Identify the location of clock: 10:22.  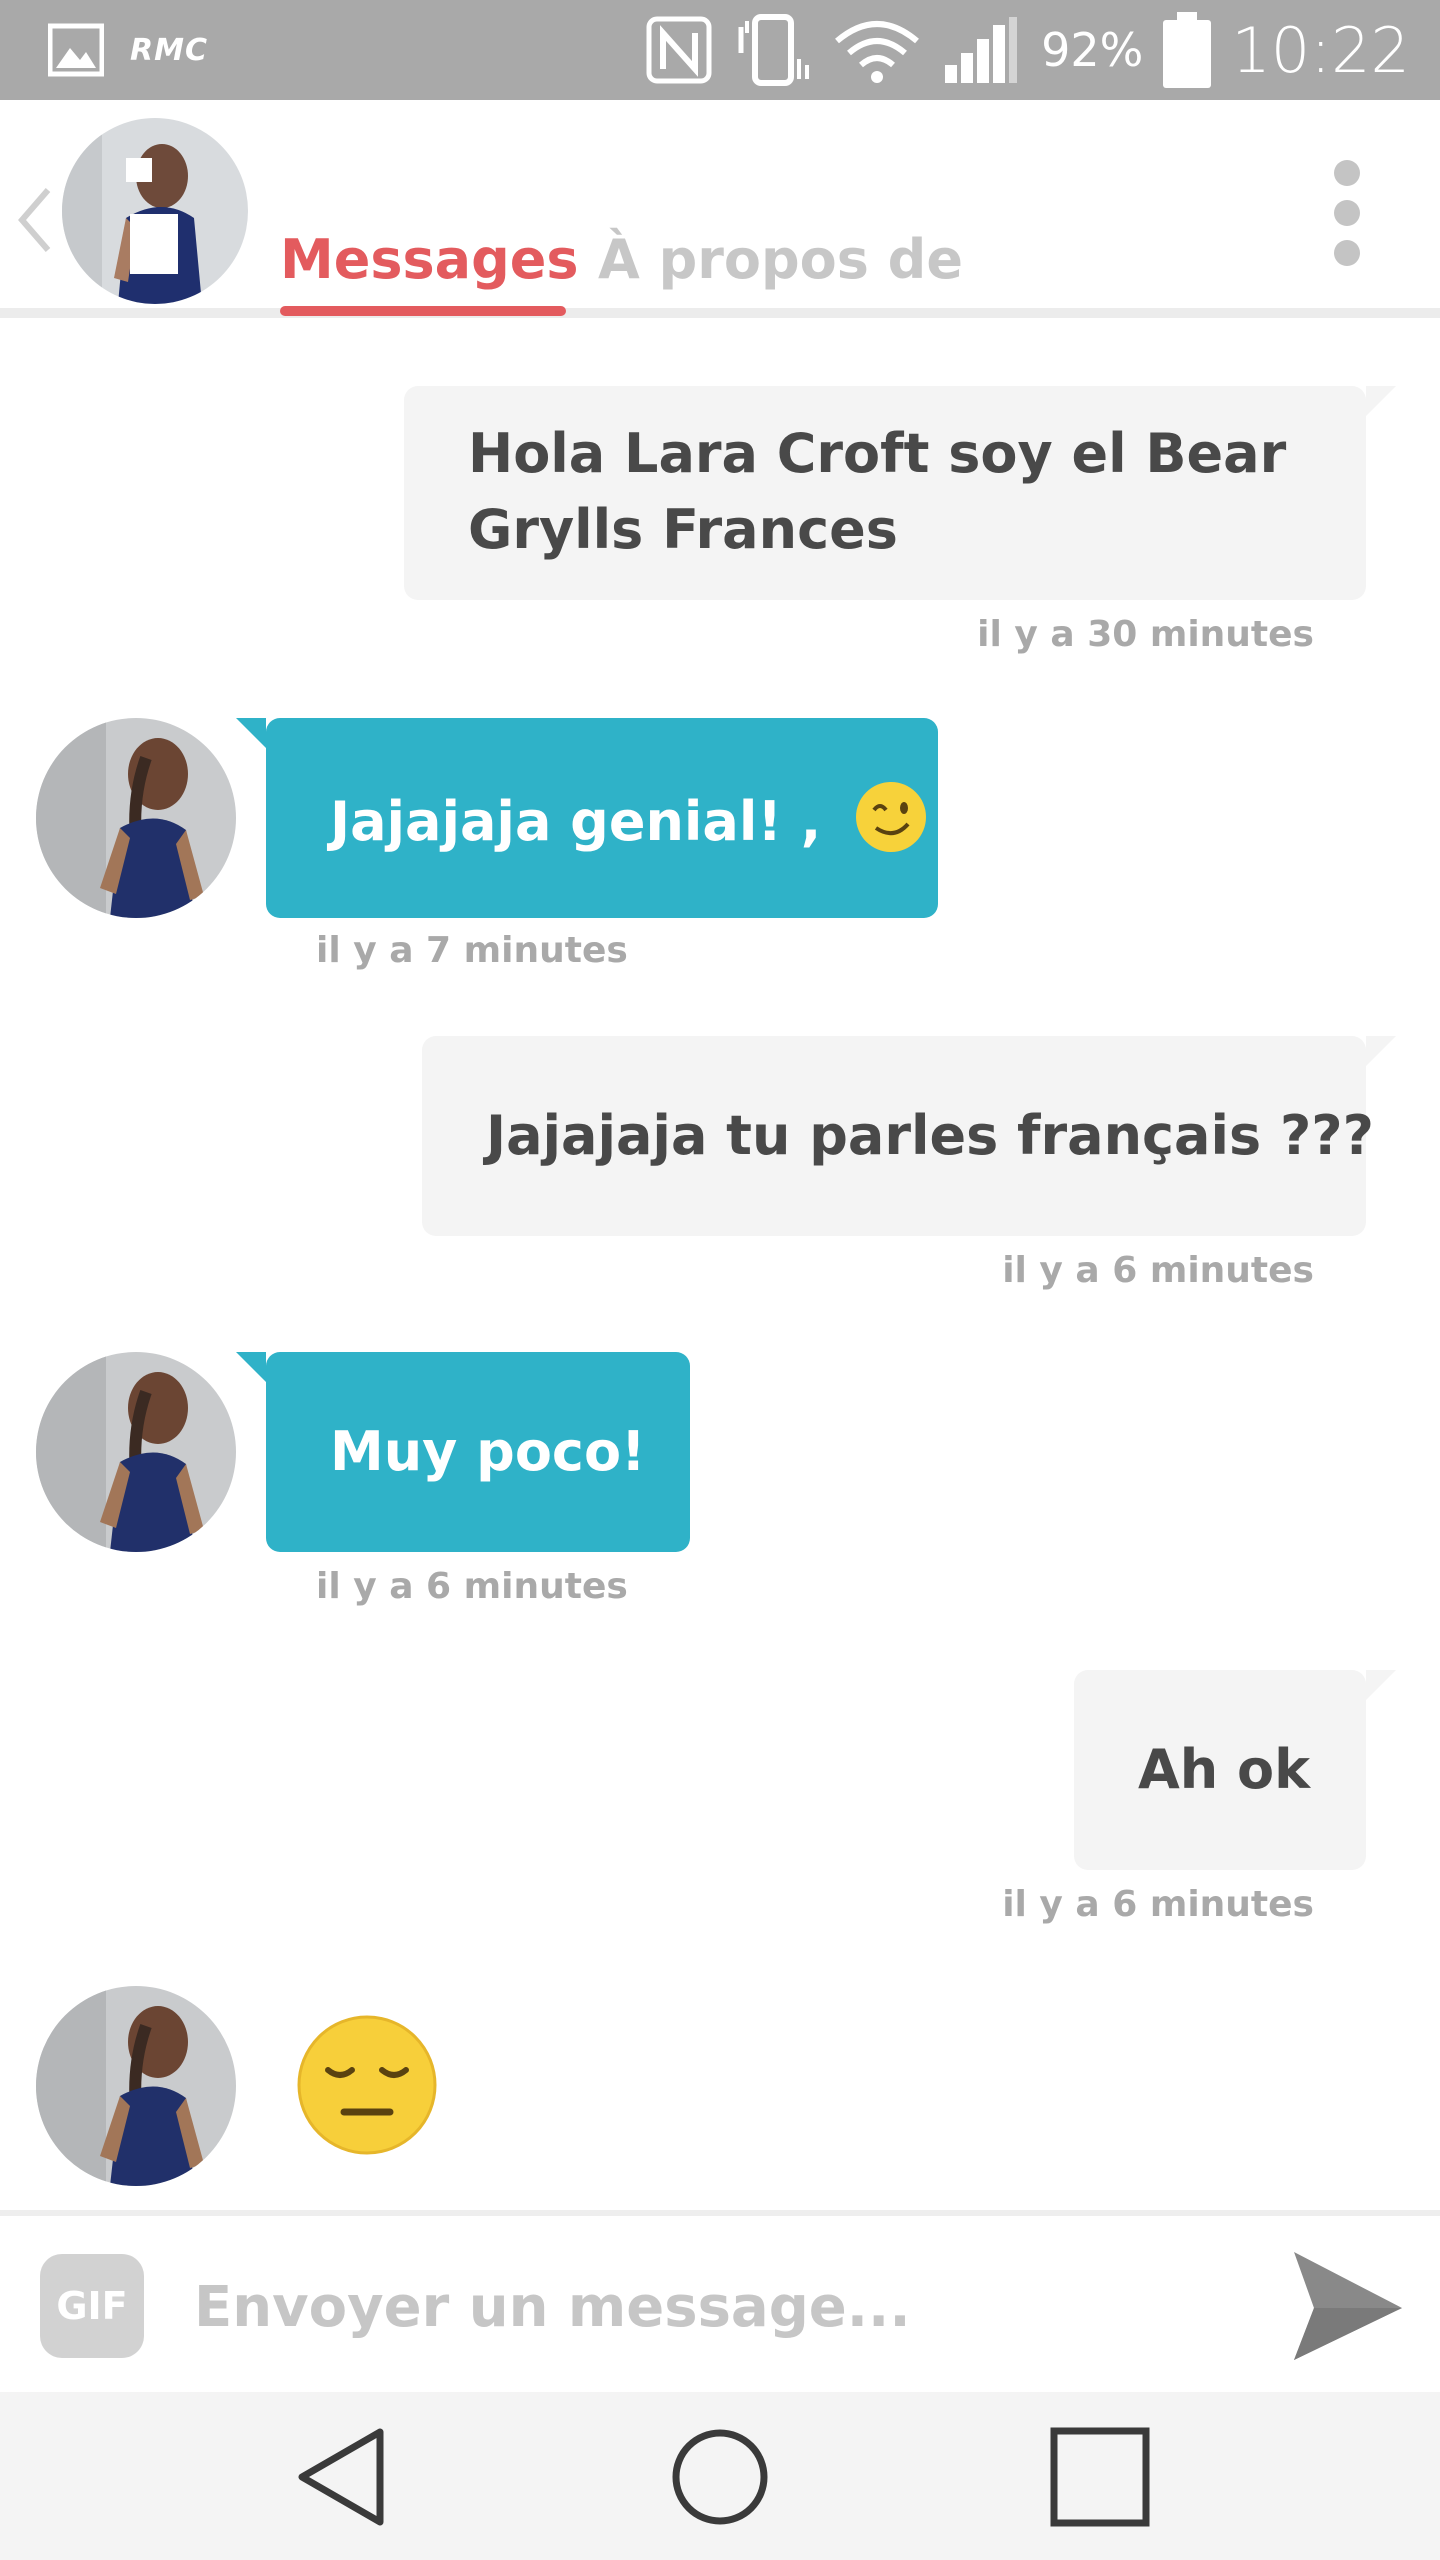
(1320, 50).